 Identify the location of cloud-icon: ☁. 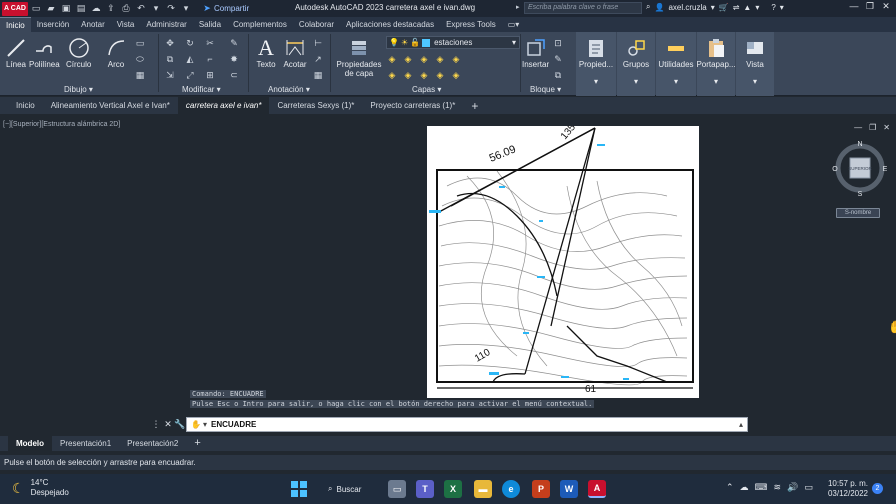
(96, 8).